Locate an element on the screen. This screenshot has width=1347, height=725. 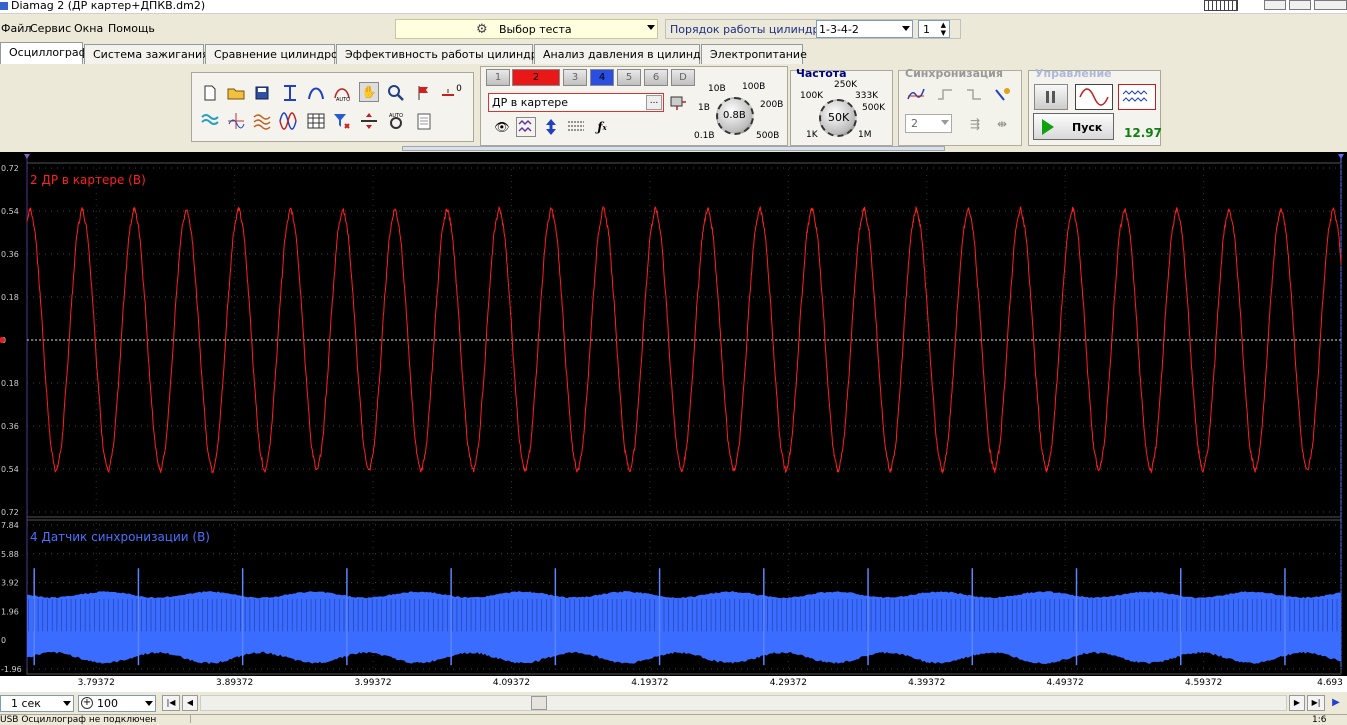
sensor-probe-icon is located at coordinates (678, 103).